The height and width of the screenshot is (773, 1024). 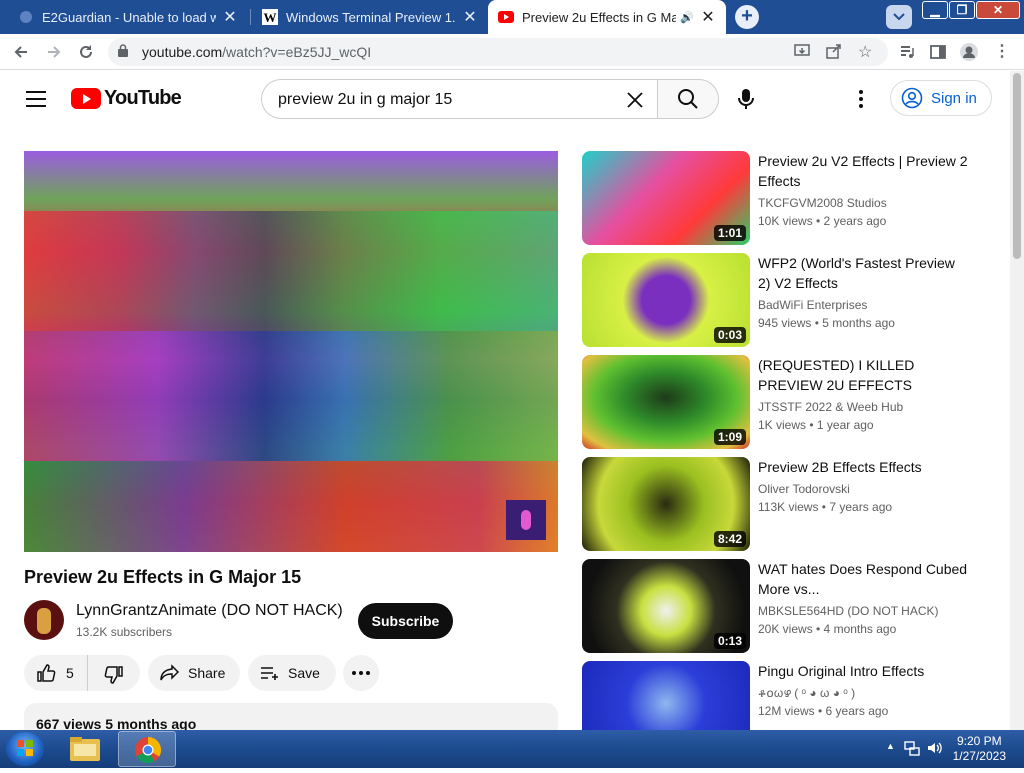 I want to click on globe-icon, so click(x=26, y=17).